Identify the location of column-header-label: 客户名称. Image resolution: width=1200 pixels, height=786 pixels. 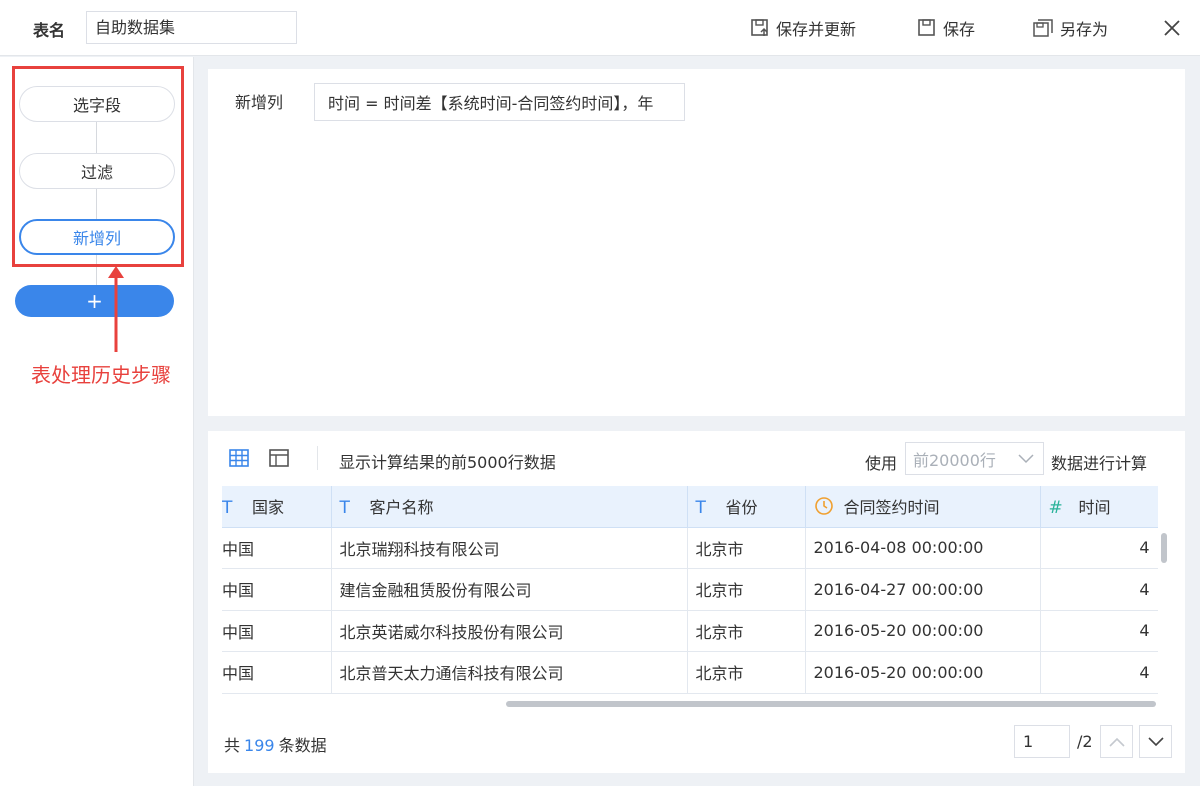
(401, 508).